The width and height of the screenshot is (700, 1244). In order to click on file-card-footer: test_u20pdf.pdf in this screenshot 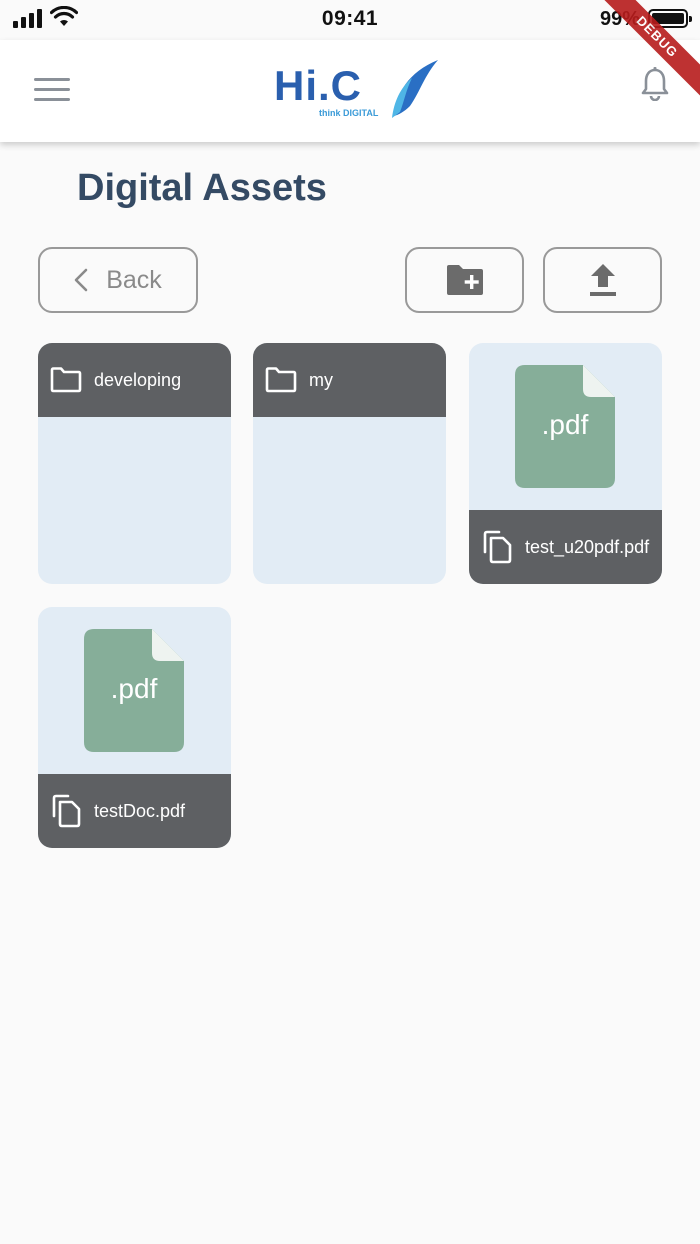, I will do `click(565, 547)`.